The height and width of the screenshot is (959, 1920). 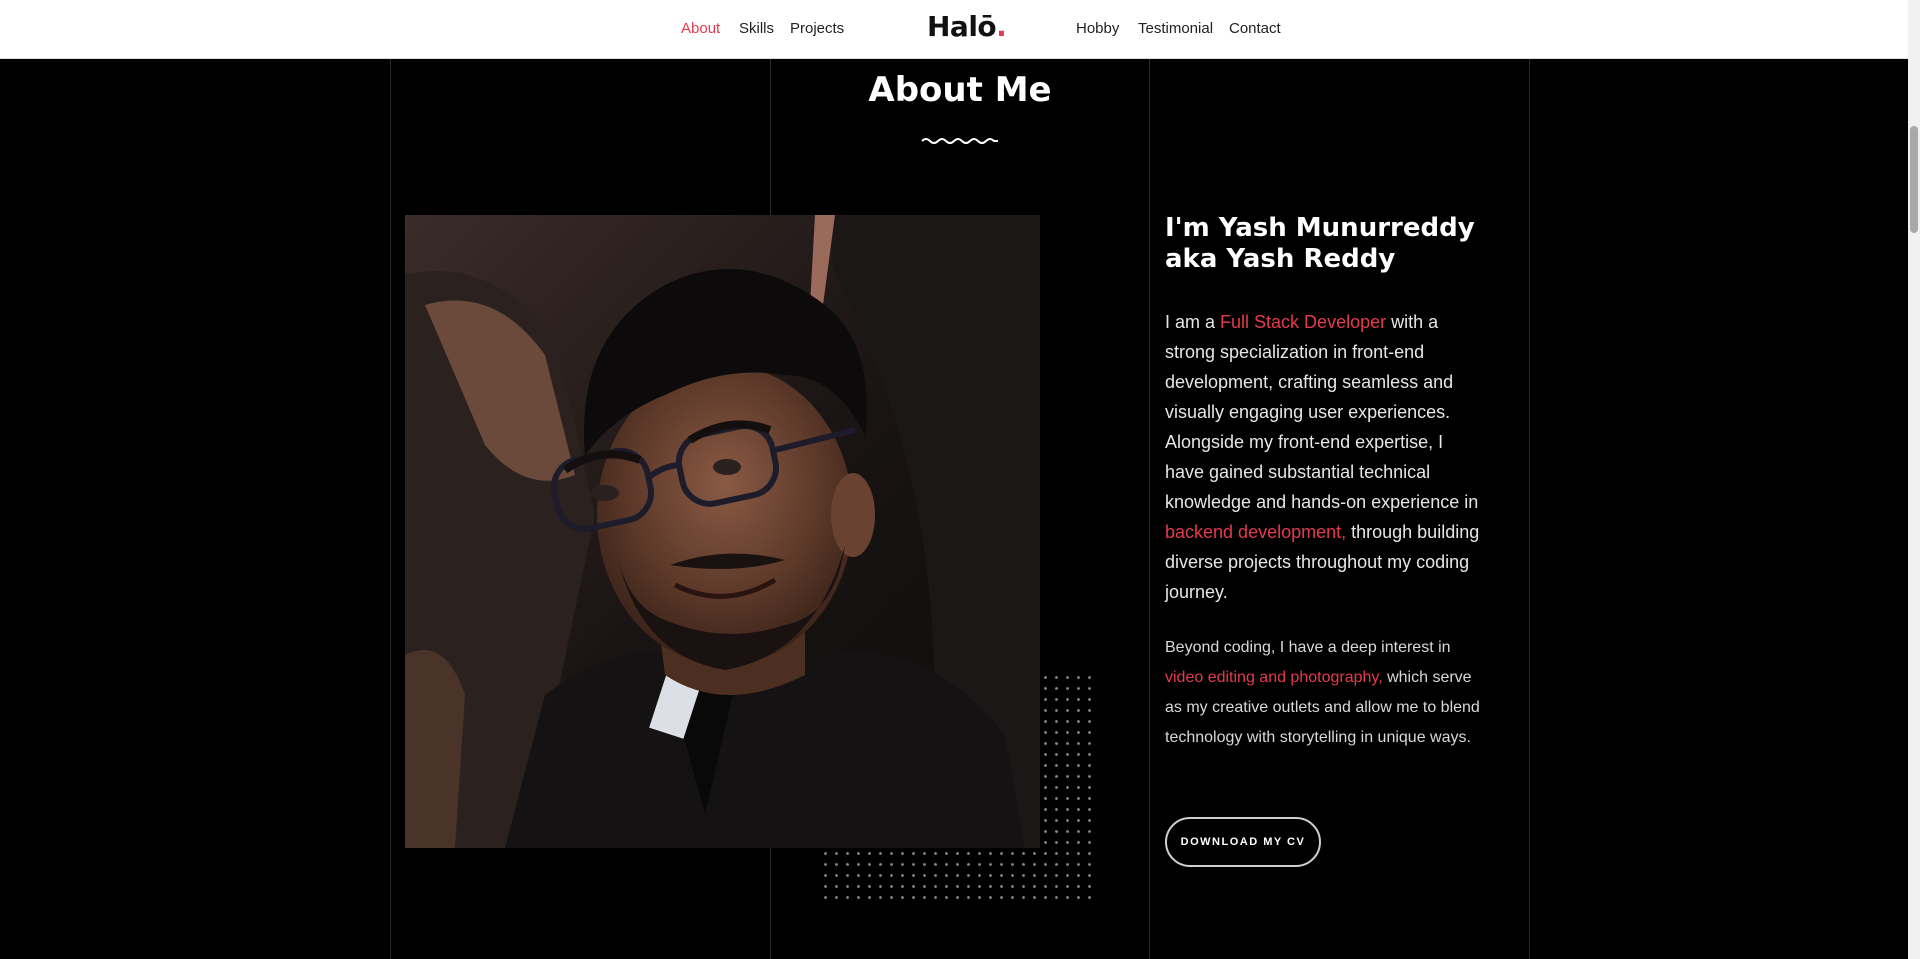 I want to click on nav-link-skills: Skills, so click(x=756, y=28).